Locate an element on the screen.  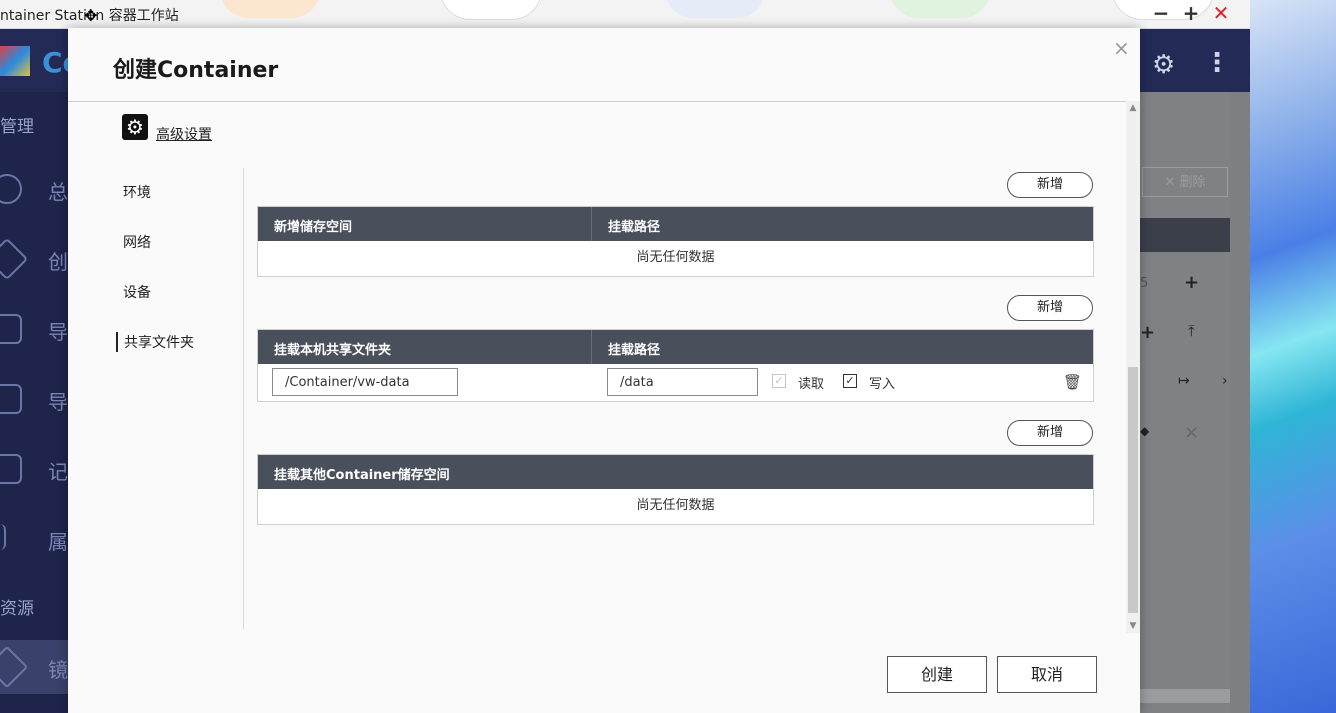
logout-icon: ↦ is located at coordinates (1184, 381).